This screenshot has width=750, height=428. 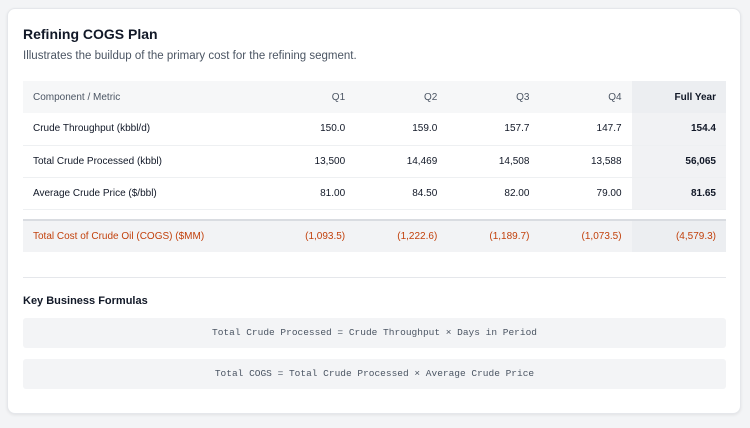 I want to click on cell-q1: 150.0, so click(x=309, y=129).